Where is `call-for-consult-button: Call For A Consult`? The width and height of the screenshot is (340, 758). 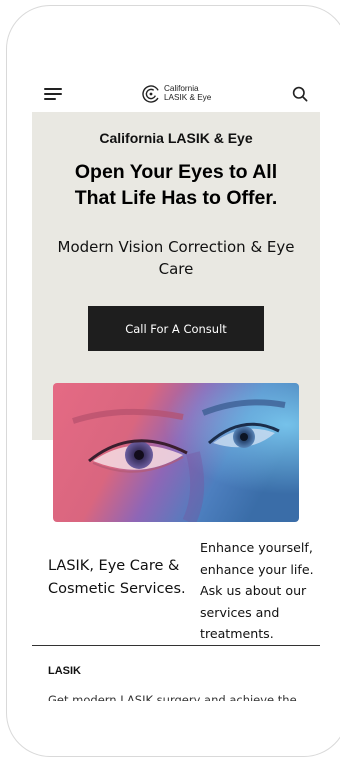 call-for-consult-button: Call For A Consult is located at coordinates (176, 328).